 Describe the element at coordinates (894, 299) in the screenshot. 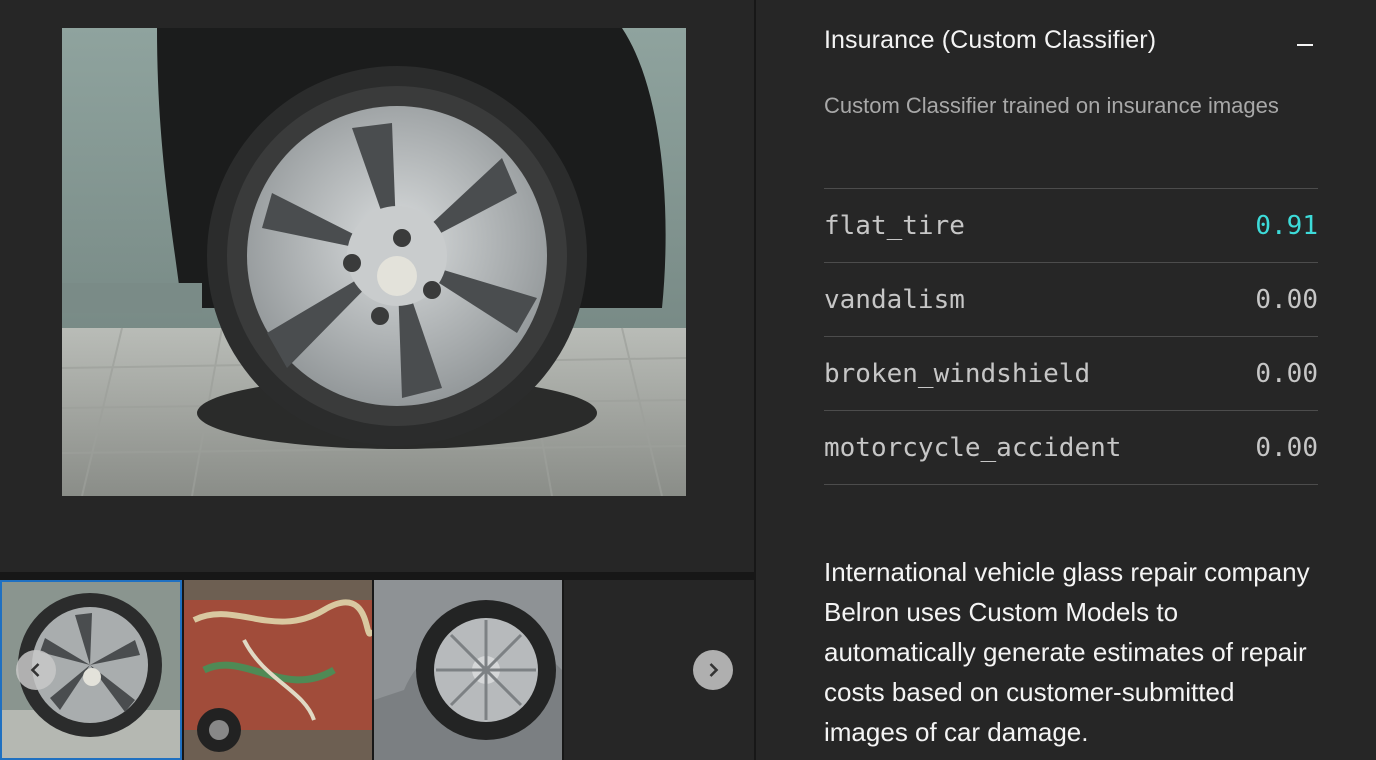

I see `result-label: vandalism` at that location.